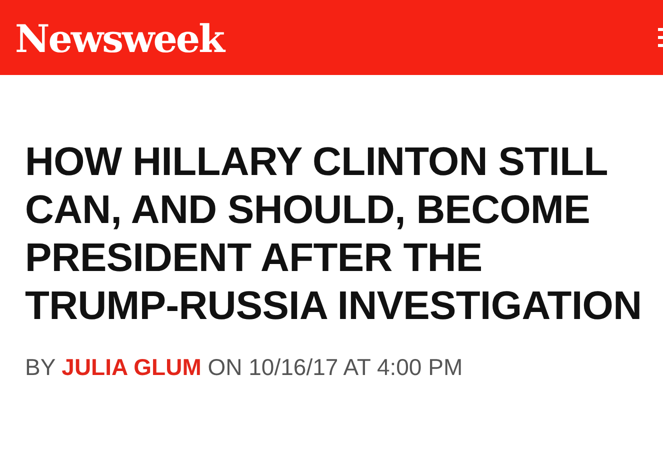 This screenshot has height=457, width=663. Describe the element at coordinates (659, 37) in the screenshot. I see `menu-icon` at that location.